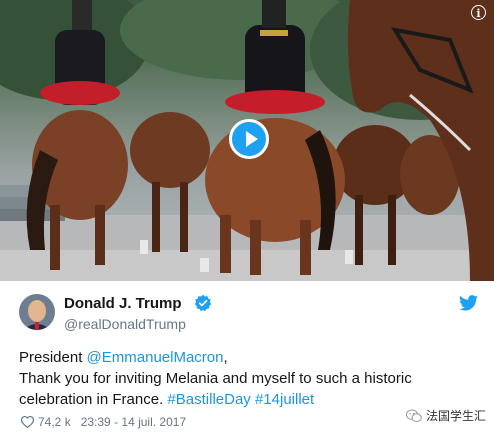 The height and width of the screenshot is (438, 494). I want to click on avatar-image, so click(37, 312).